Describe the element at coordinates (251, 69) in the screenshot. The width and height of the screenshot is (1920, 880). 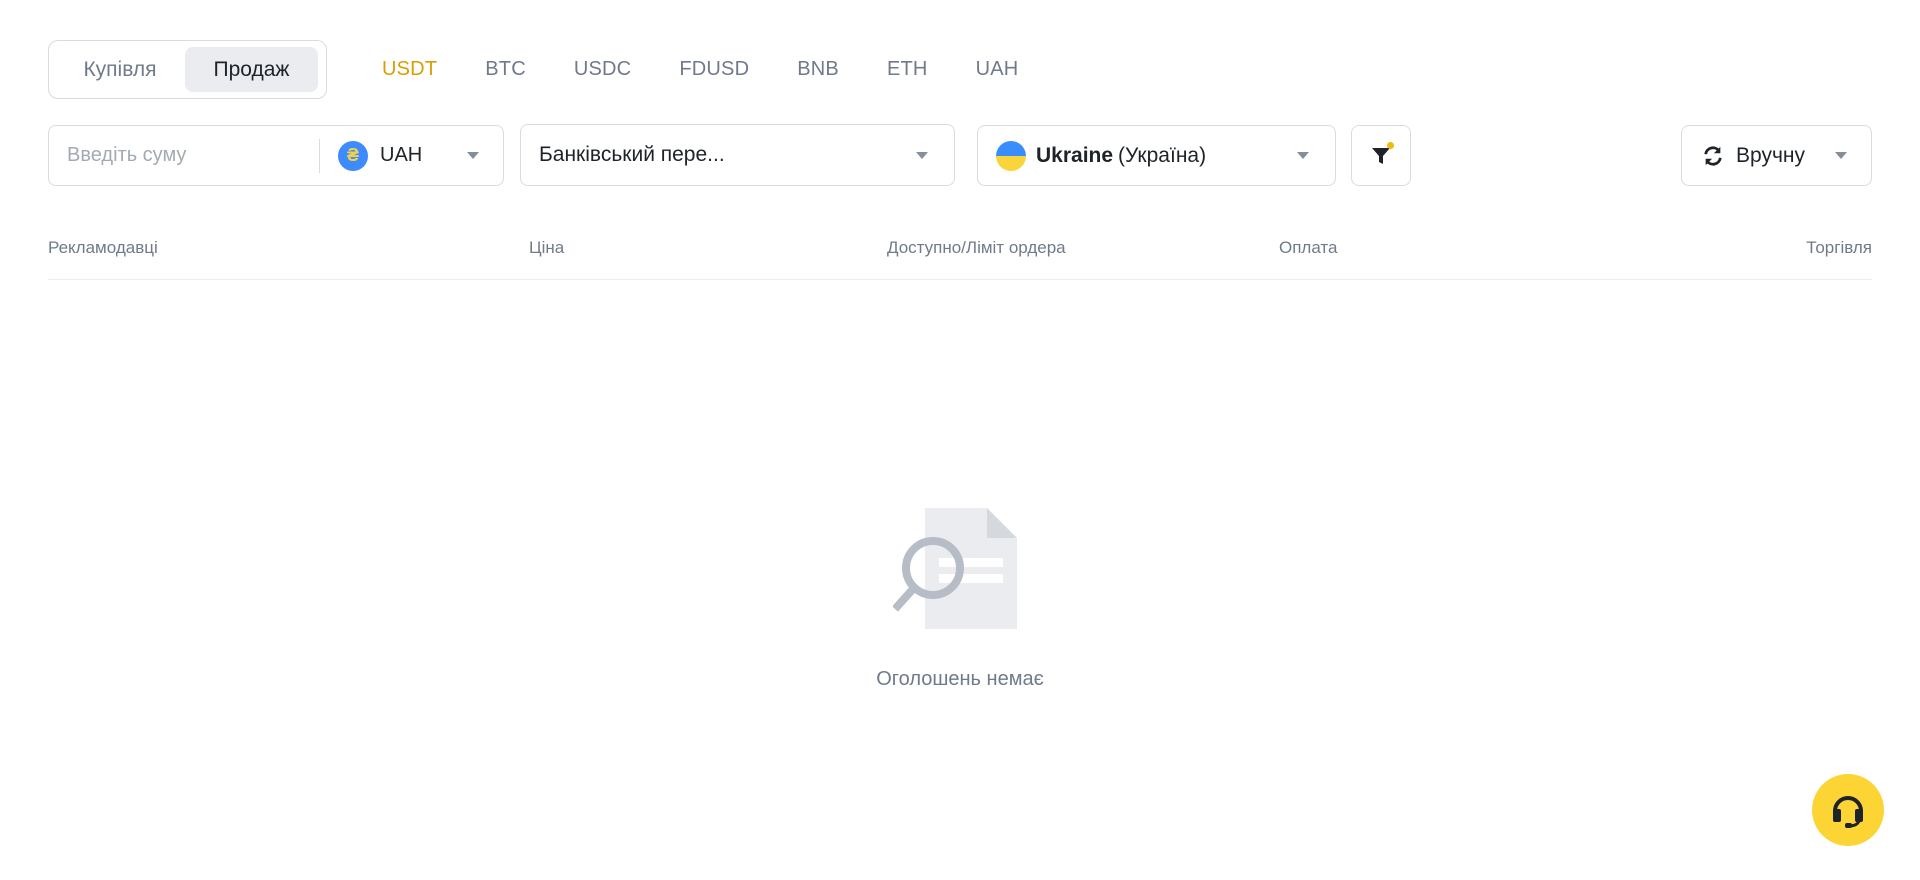
I see `sell-tab: Продаж` at that location.